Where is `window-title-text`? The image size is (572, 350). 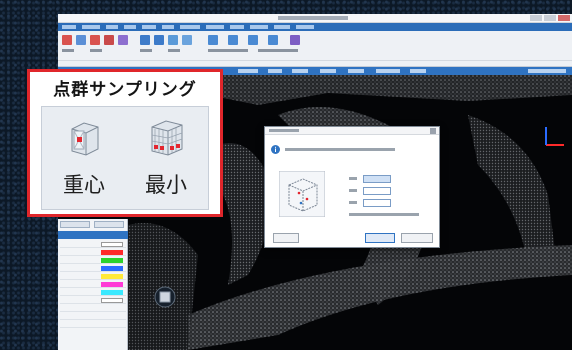
window-title-text is located at coordinates (313, 18).